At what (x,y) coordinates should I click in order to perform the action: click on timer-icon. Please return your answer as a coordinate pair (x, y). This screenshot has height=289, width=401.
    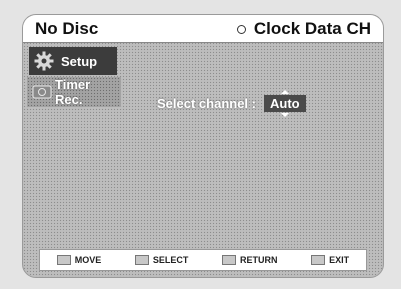
    Looking at the image, I should click on (42, 92).